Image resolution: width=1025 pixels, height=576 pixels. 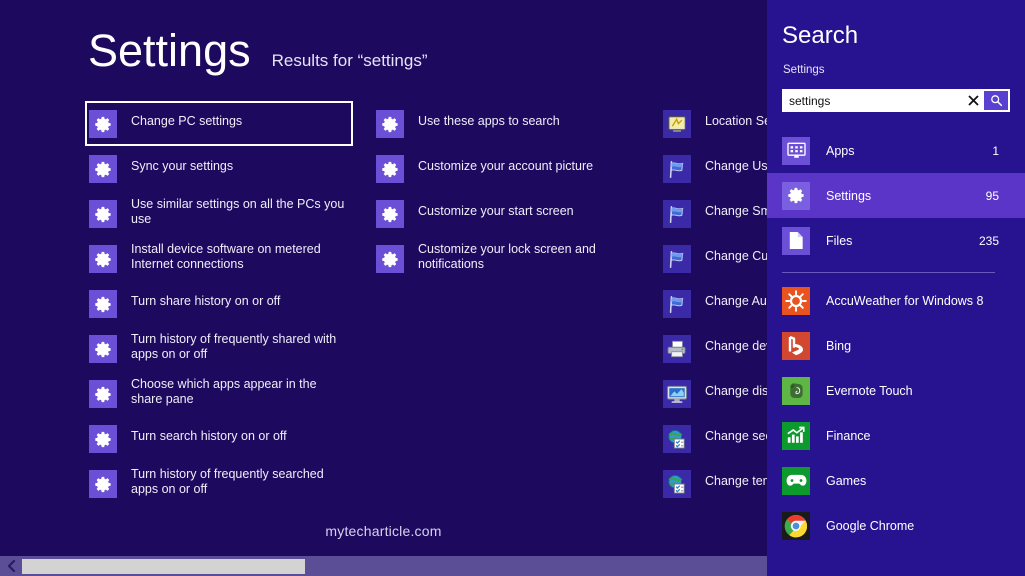 What do you see at coordinates (713, 348) in the screenshot?
I see `settings-result-item: Change devic` at bounding box center [713, 348].